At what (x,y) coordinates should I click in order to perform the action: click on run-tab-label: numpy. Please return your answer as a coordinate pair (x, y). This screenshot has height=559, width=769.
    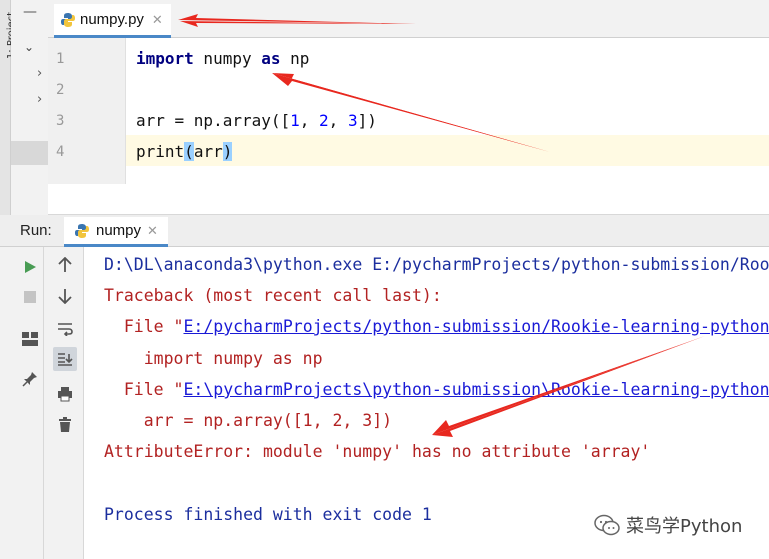
    Looking at the image, I should click on (119, 230).